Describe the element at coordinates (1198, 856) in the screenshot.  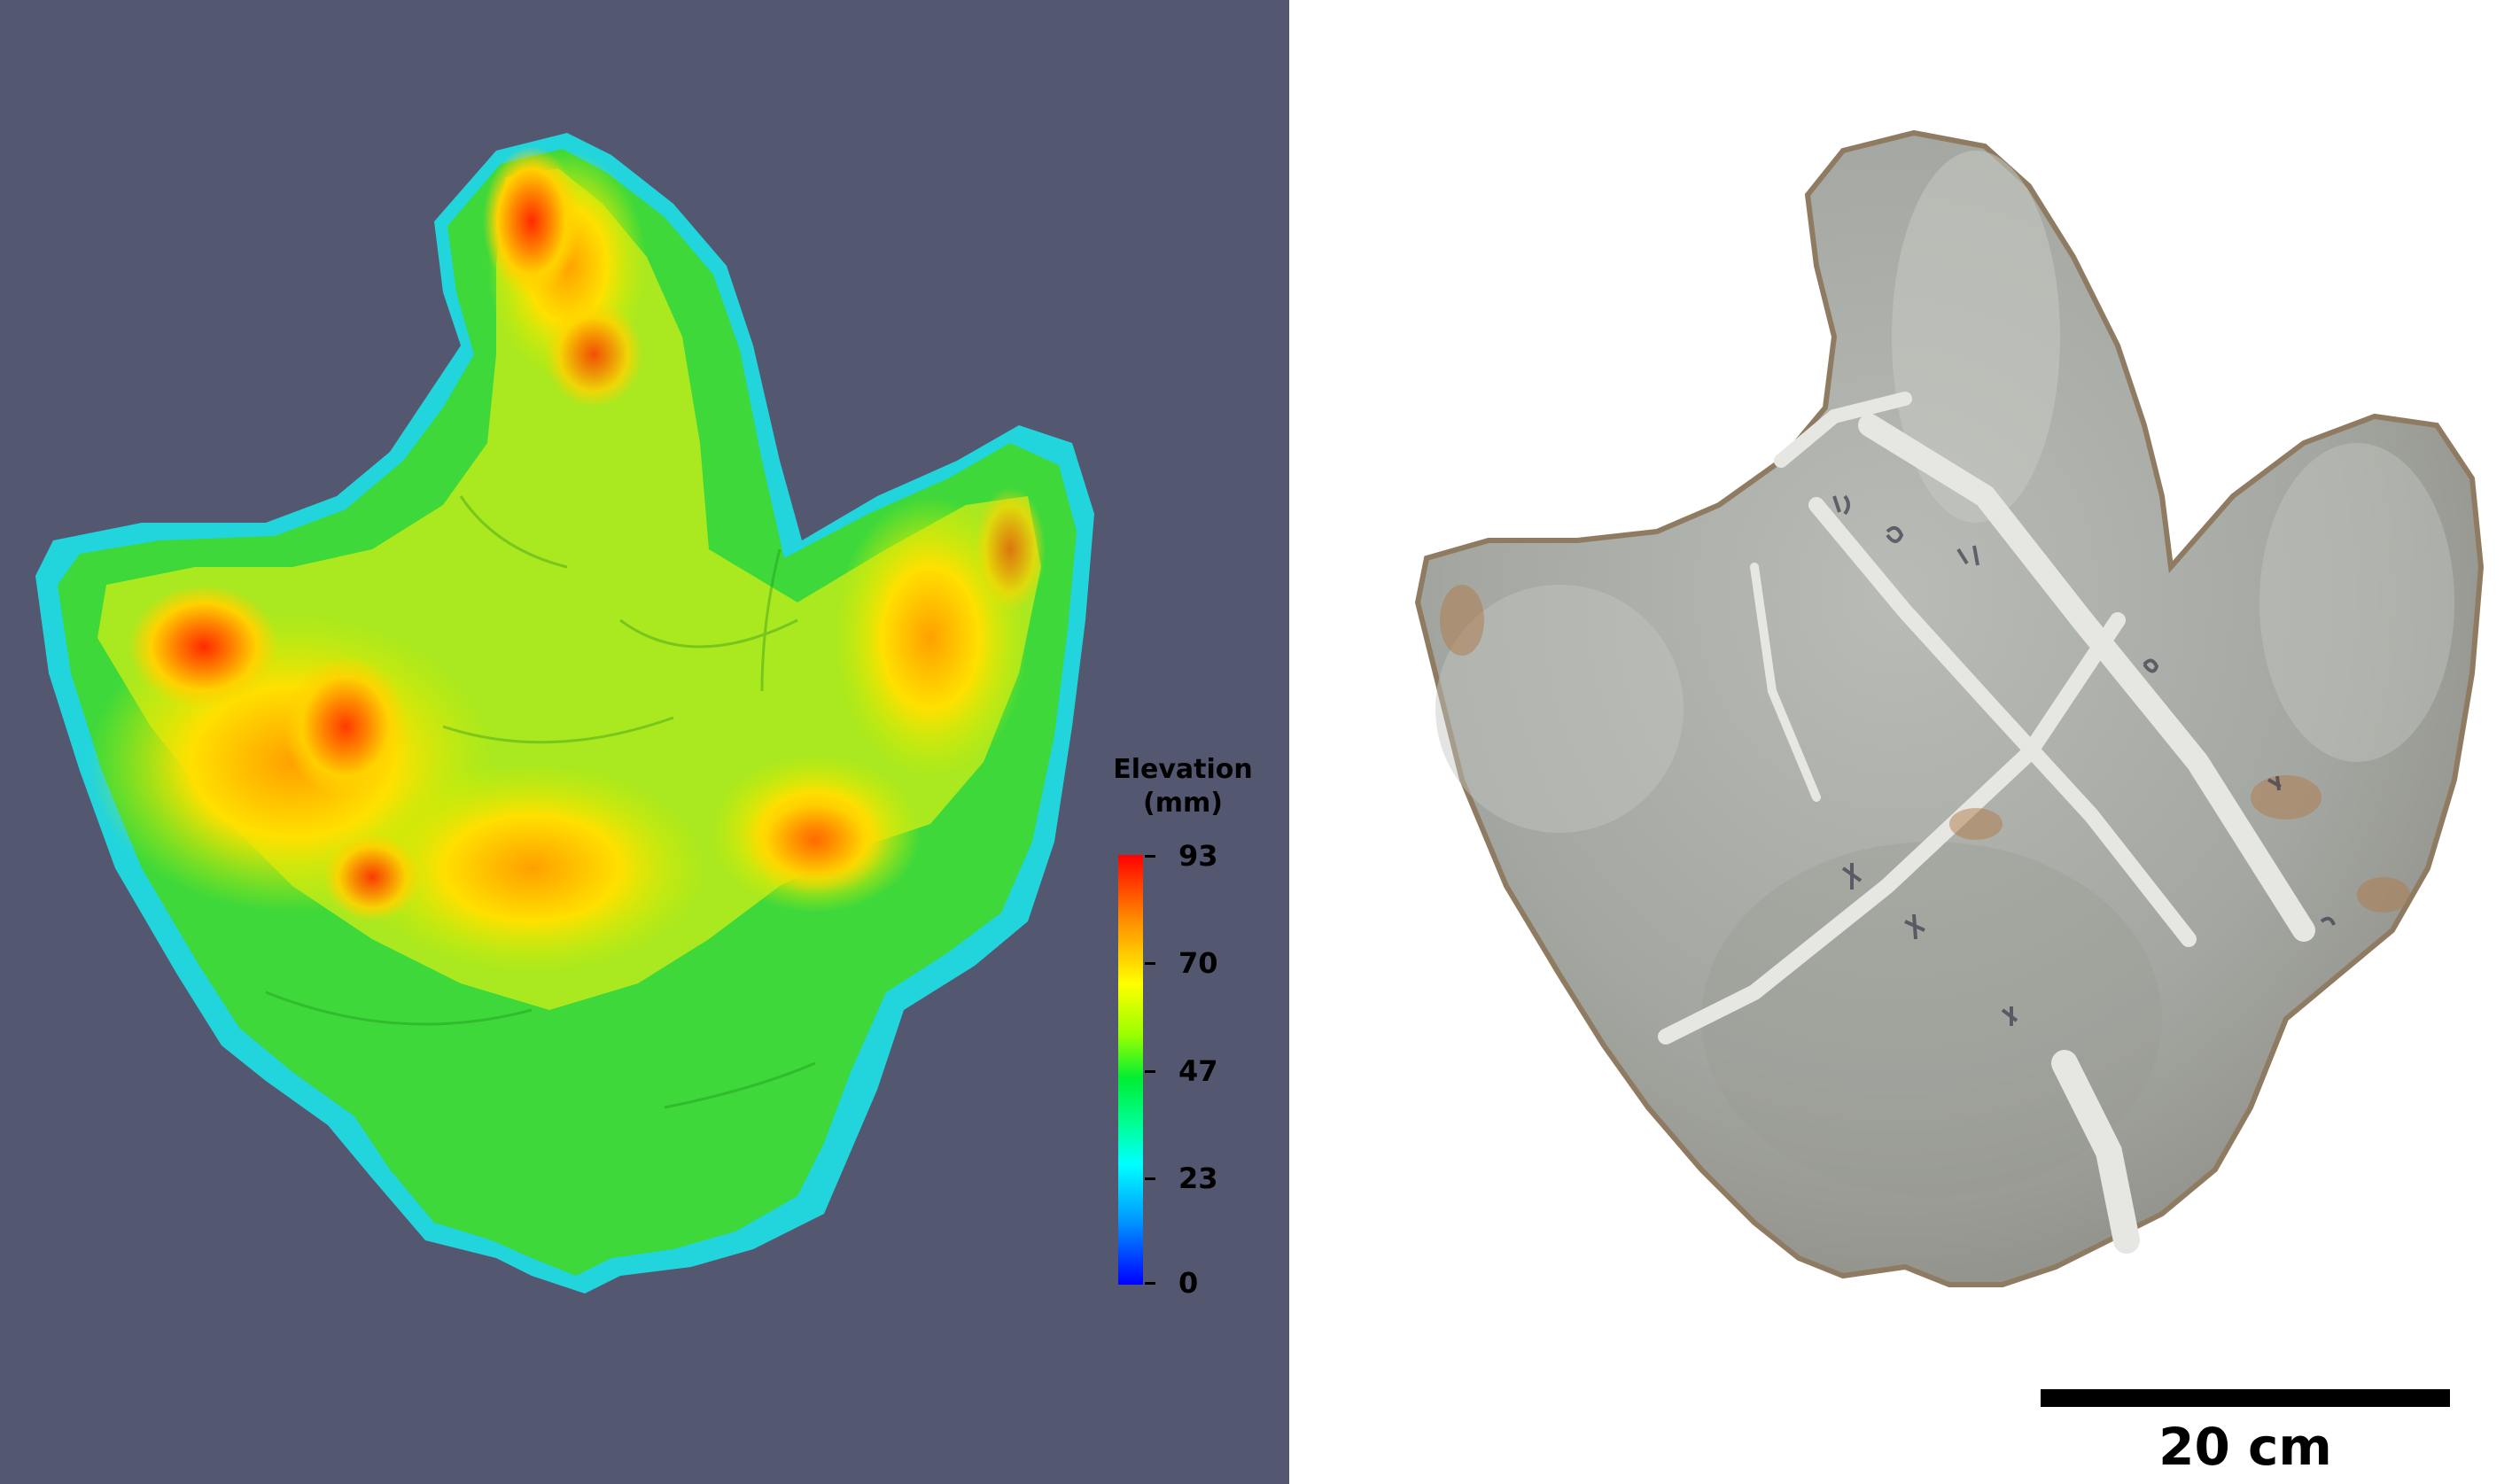
I see `legend-tick-label: 93` at that location.